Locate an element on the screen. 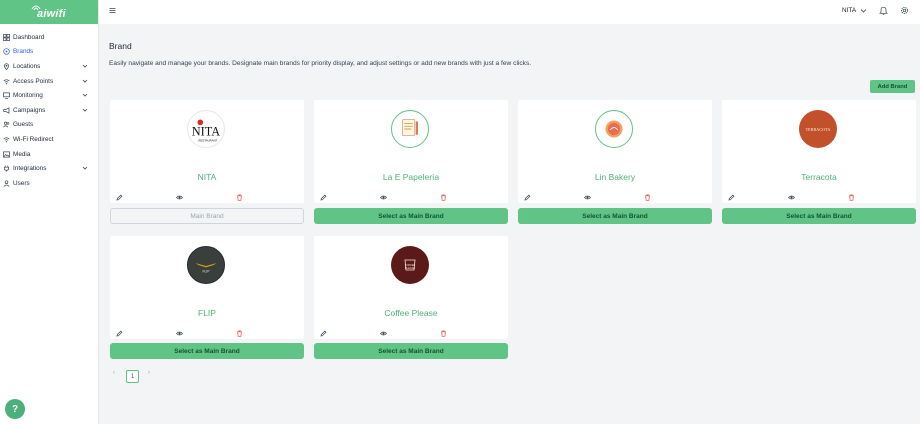 Image resolution: width=920 pixels, height=424 pixels. app-logo-text: aiwifi is located at coordinates (51, 14).